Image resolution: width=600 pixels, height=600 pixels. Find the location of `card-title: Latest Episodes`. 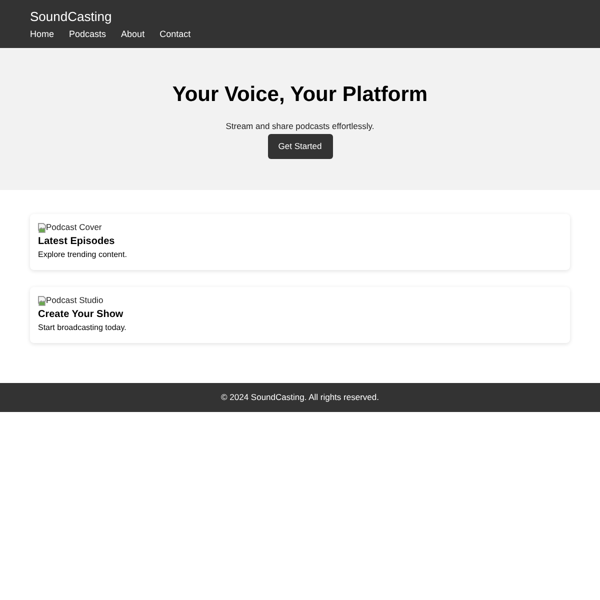

card-title: Latest Episodes is located at coordinates (76, 241).